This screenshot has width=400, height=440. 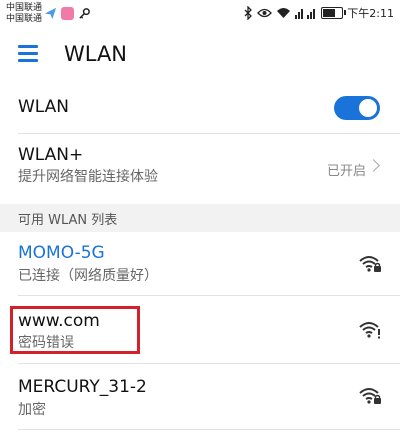 I want to click on network-name: MERCURY_31-2, so click(x=82, y=387).